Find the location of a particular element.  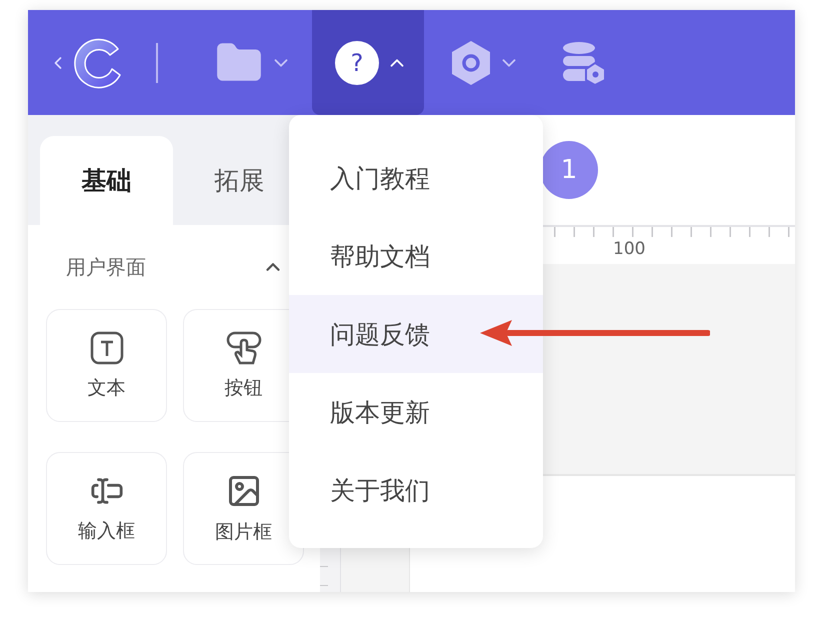

text-icon is located at coordinates (107, 347).